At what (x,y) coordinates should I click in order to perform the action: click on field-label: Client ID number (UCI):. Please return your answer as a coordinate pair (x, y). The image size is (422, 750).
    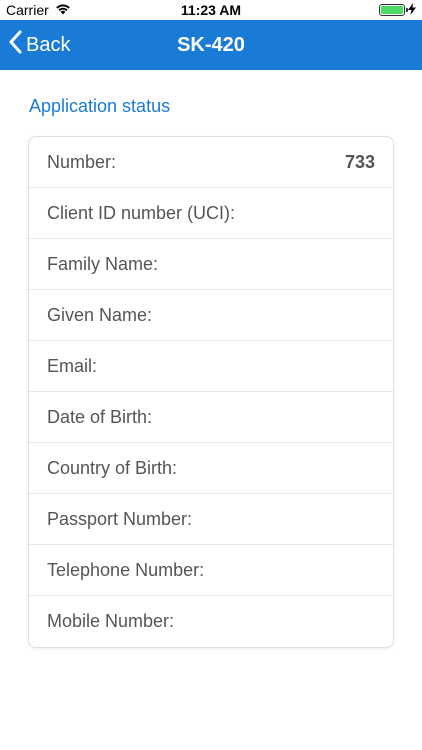
    Looking at the image, I should click on (141, 212).